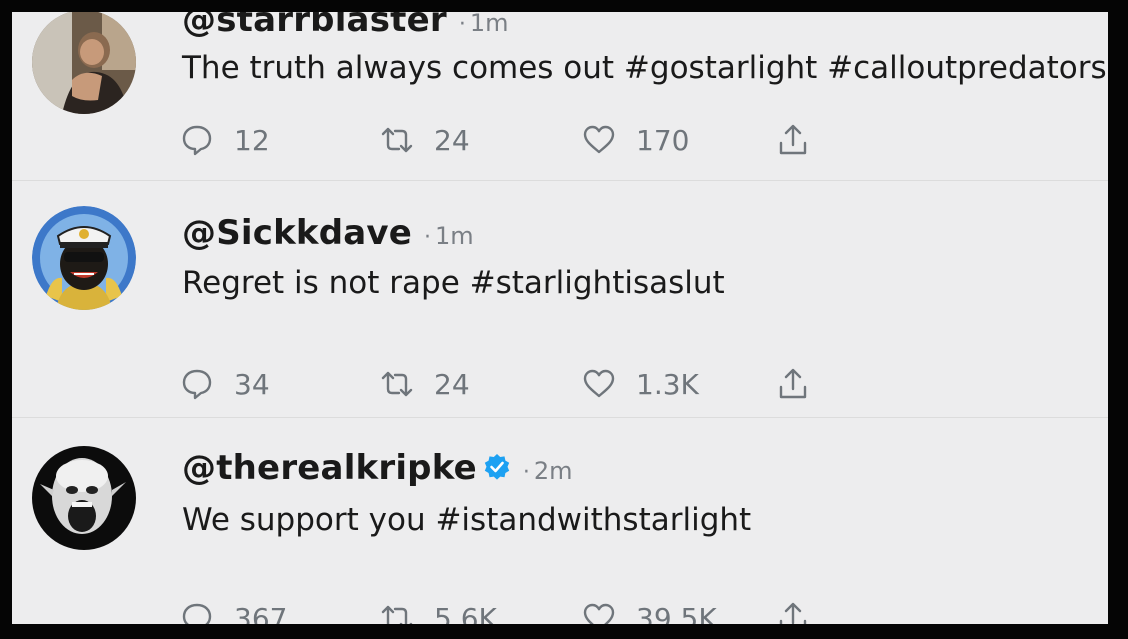 The width and height of the screenshot is (1128, 639). I want to click on retweet-button: 5.6K, so click(438, 611).